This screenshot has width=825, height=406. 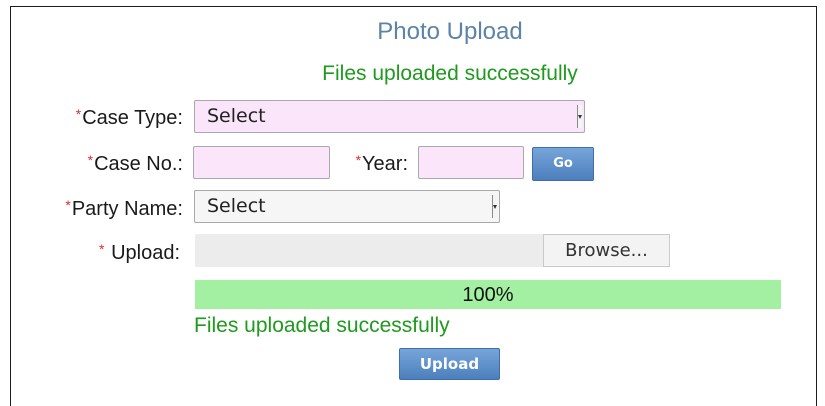 I want to click on page-title: Photo Upload, so click(x=450, y=31).